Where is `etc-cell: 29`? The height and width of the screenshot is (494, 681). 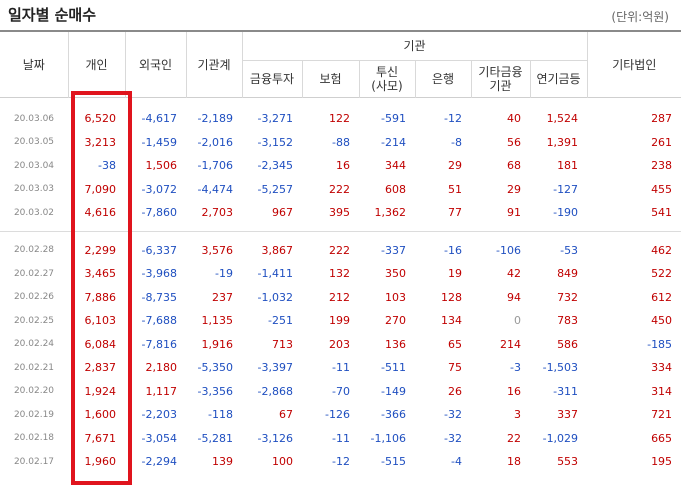 etc-cell: 29 is located at coordinates (514, 189).